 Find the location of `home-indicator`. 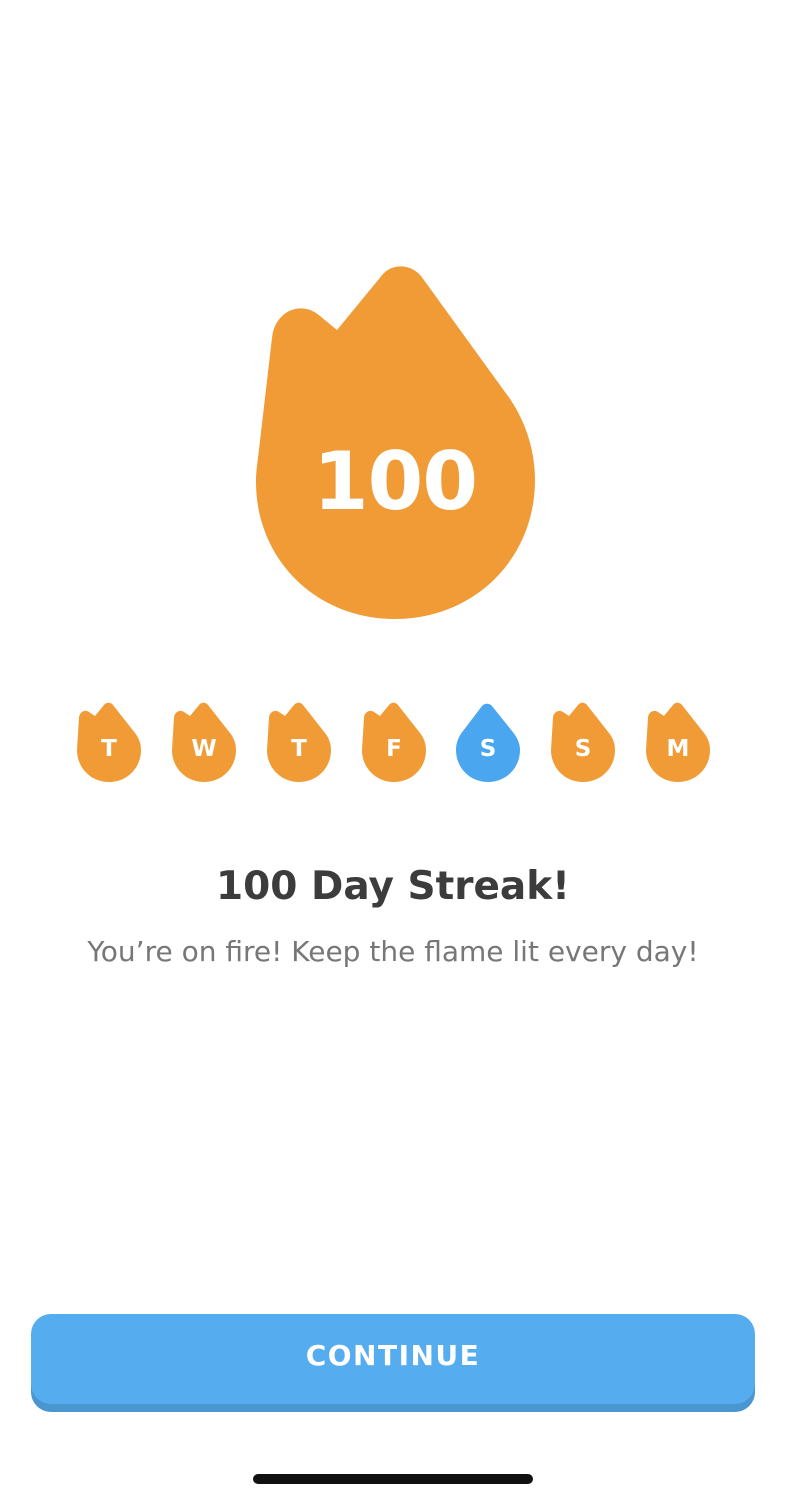

home-indicator is located at coordinates (393, 1479).